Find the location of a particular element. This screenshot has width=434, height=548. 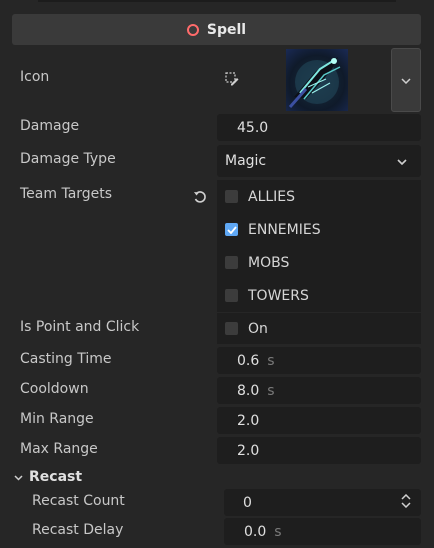

recast-section-header: Recast is located at coordinates (48, 477).